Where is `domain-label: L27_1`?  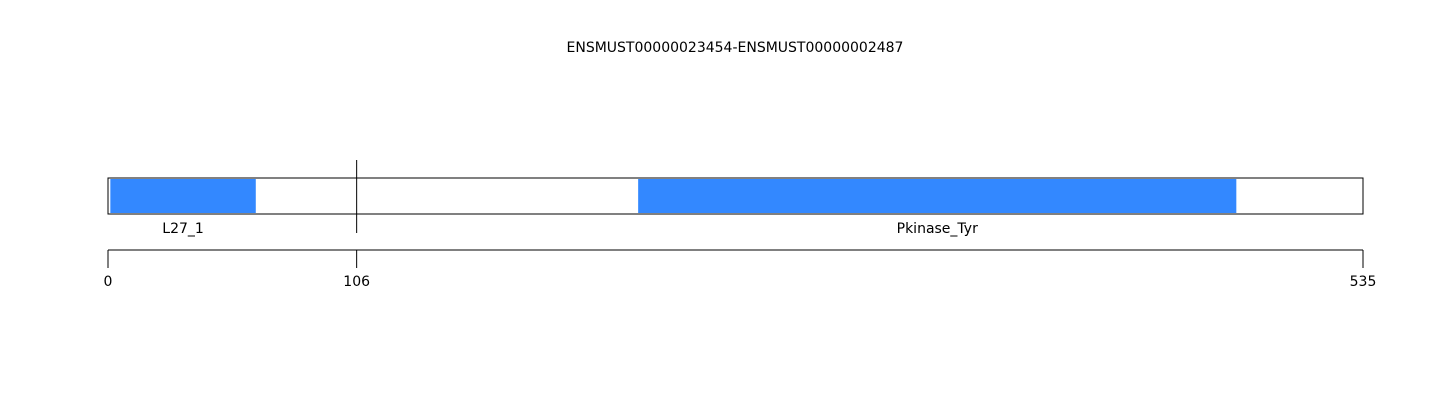
domain-label: L27_1 is located at coordinates (183, 229).